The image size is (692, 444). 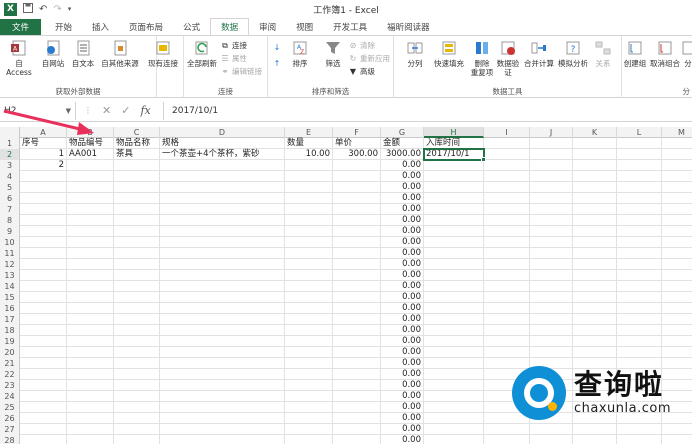 What do you see at coordinates (309, 209) in the screenshot?
I see `cell-e7` at bounding box center [309, 209].